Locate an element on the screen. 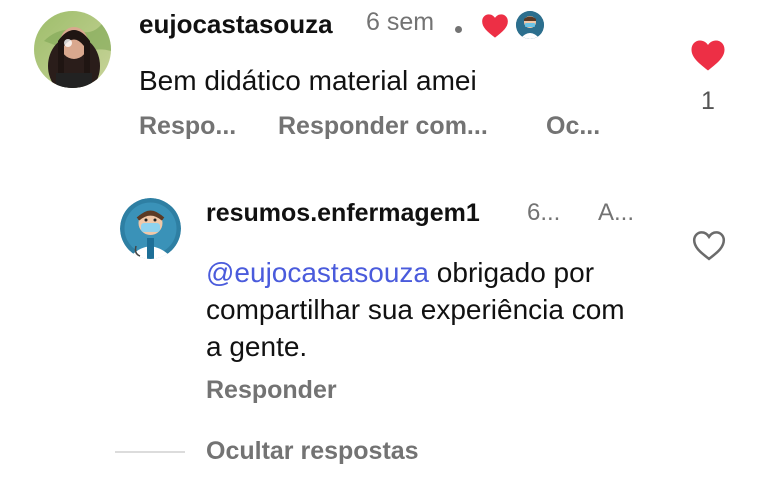 The image size is (768, 491). comment-like-button is located at coordinates (708, 55).